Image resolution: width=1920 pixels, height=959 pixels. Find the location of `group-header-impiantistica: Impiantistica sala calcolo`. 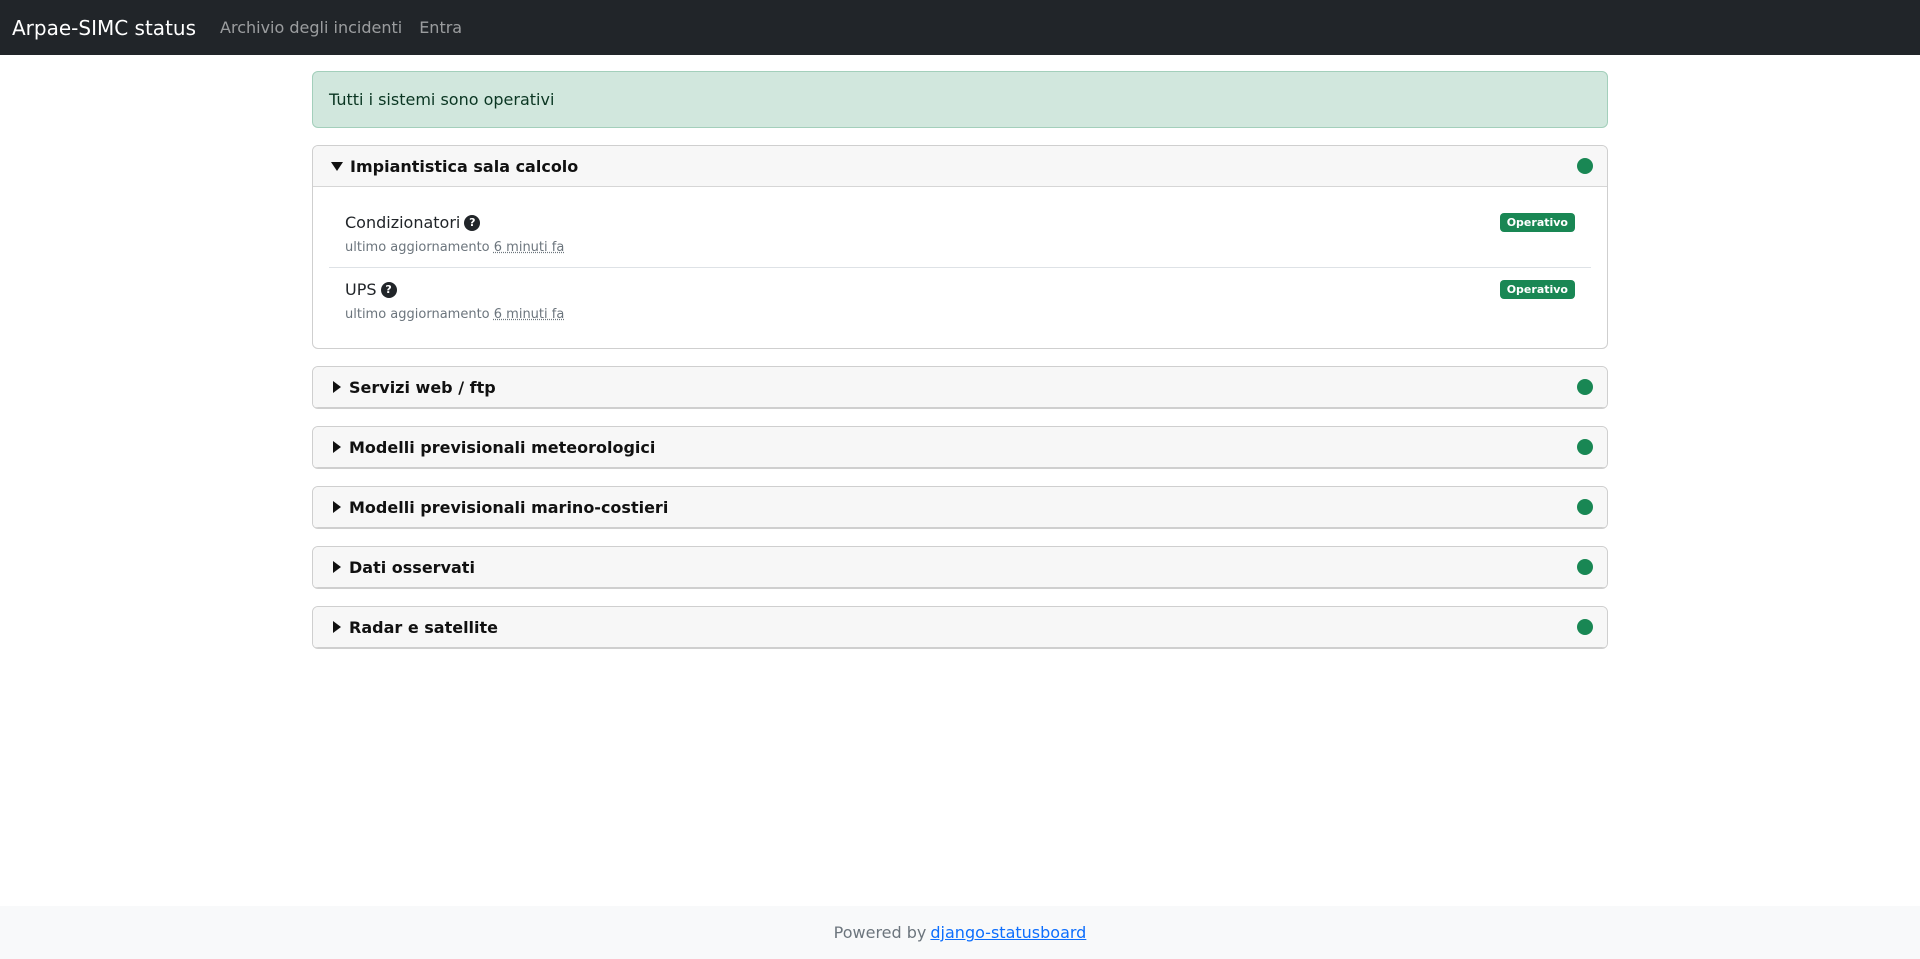

group-header-impiantistica: Impiantistica sala calcolo is located at coordinates (960, 166).